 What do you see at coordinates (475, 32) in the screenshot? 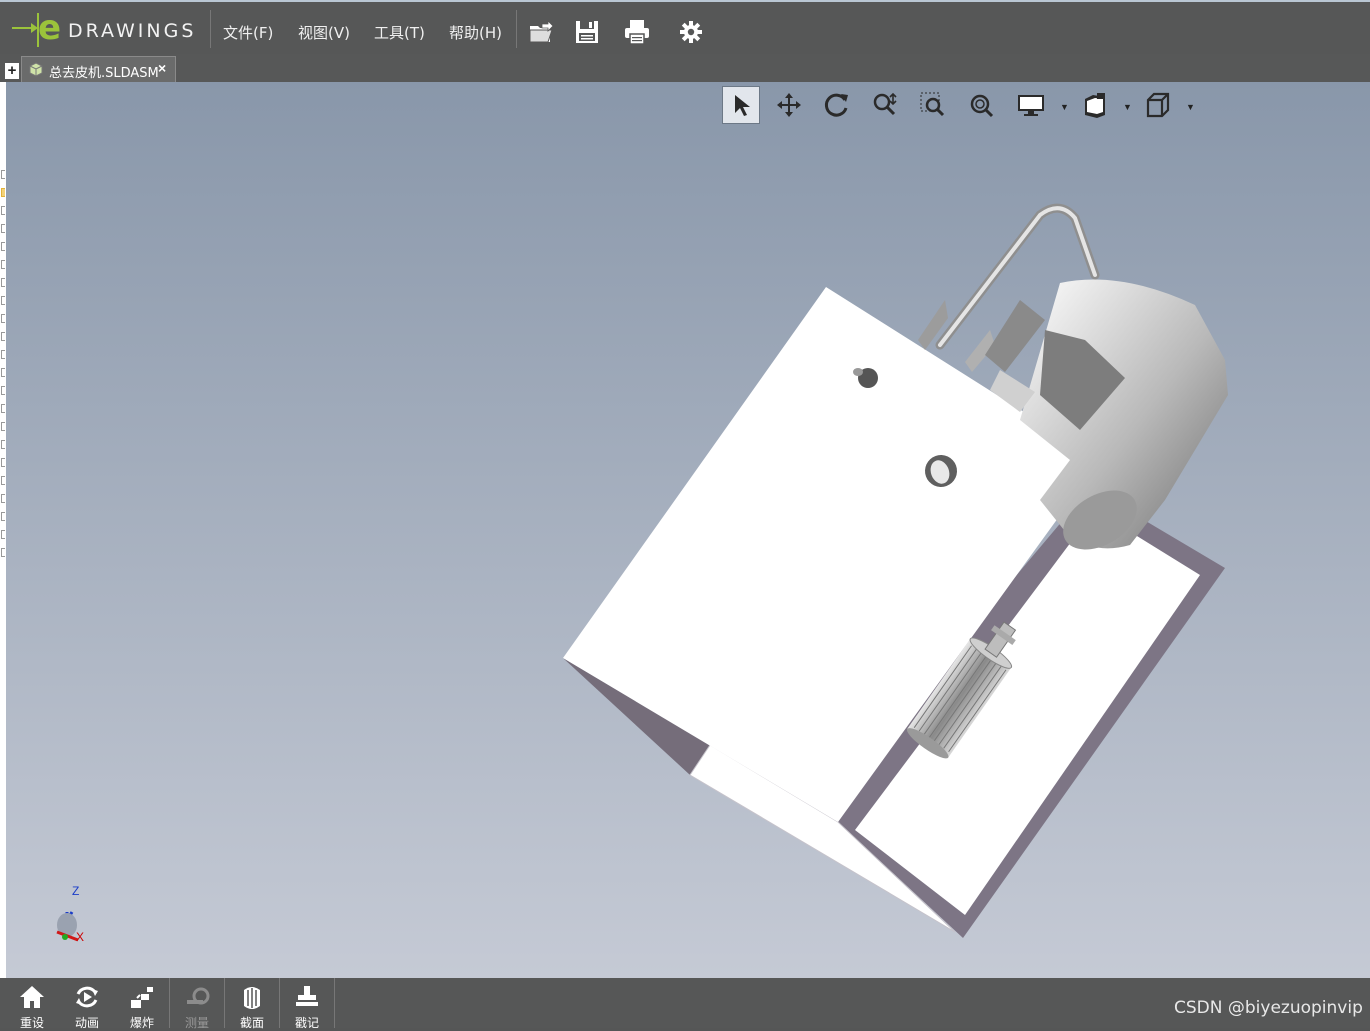
I see `menu-help: 帮助(H)` at bounding box center [475, 32].